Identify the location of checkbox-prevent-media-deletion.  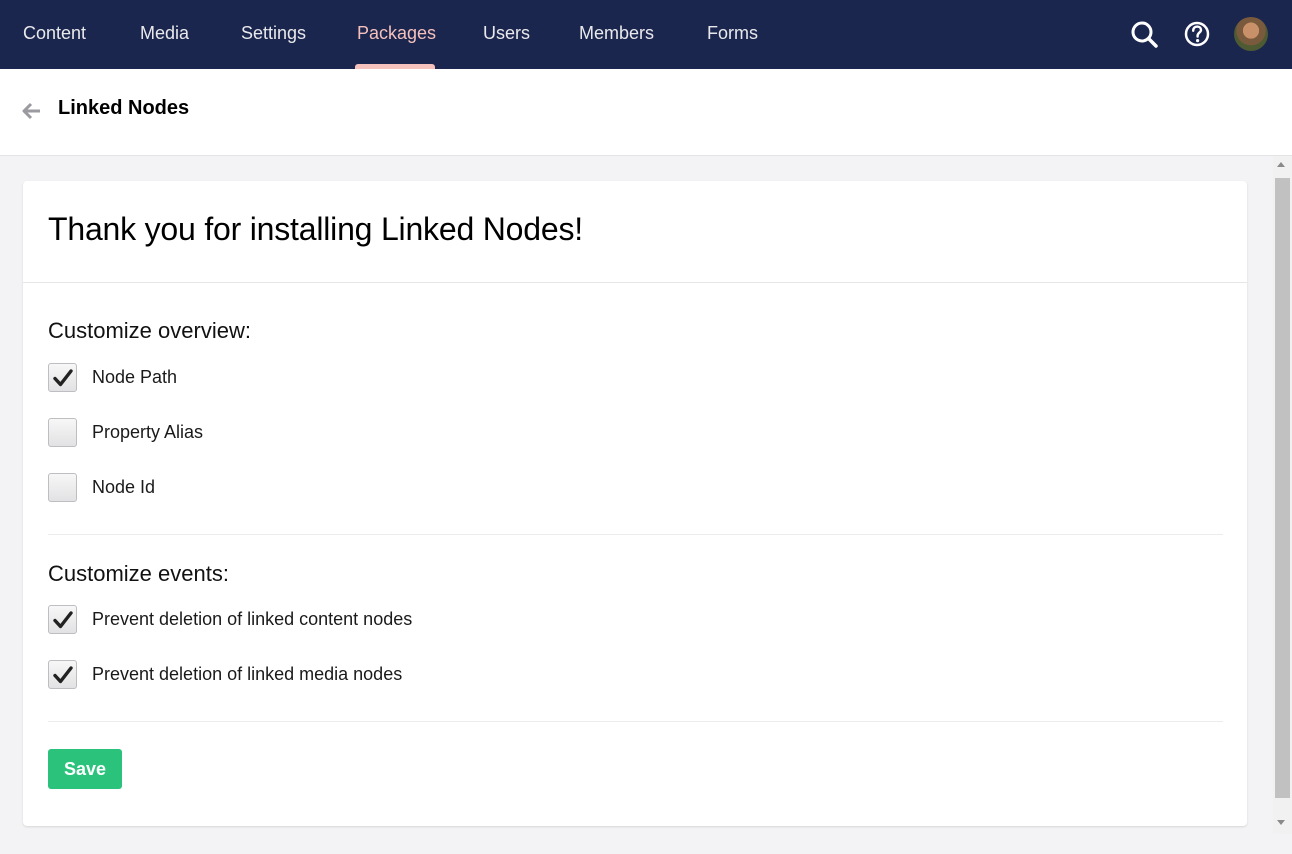
(62, 674).